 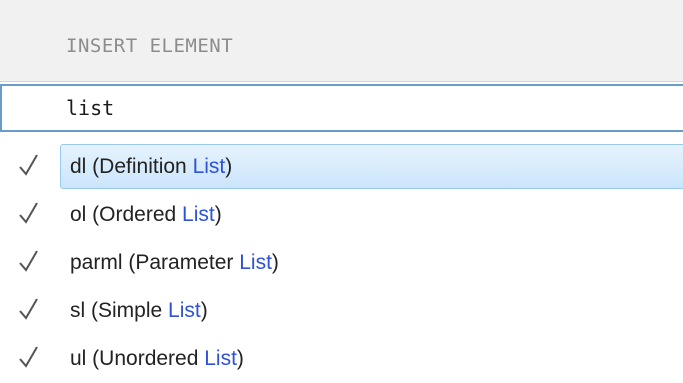 I want to click on panel-title: INSERT ELEMENT, so click(x=150, y=46).